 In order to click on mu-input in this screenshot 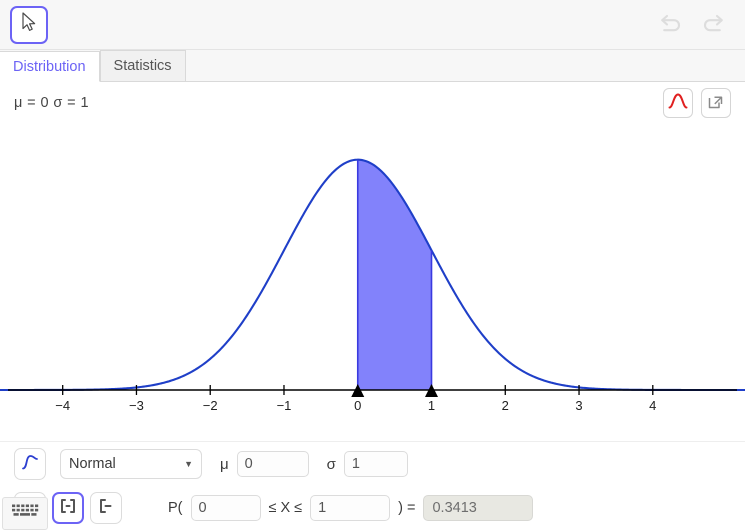, I will do `click(272, 464)`.